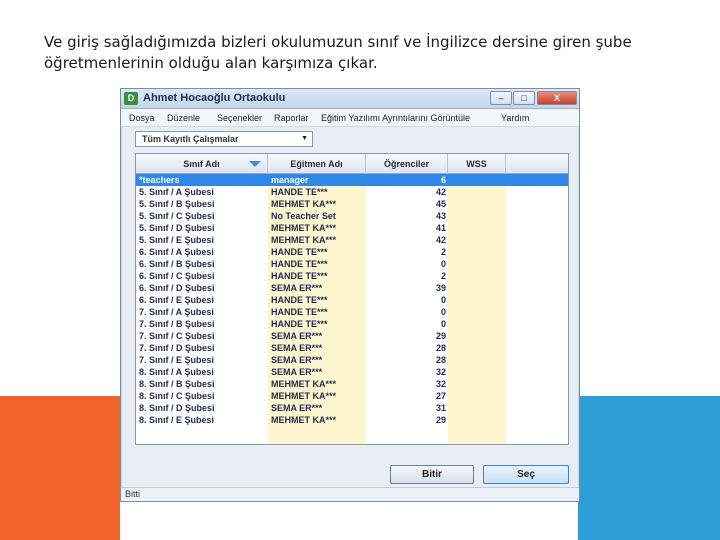  What do you see at coordinates (352, 312) in the screenshot?
I see `table-row: 7. Sınıf / A Şubesi HANDE TE*** 0` at bounding box center [352, 312].